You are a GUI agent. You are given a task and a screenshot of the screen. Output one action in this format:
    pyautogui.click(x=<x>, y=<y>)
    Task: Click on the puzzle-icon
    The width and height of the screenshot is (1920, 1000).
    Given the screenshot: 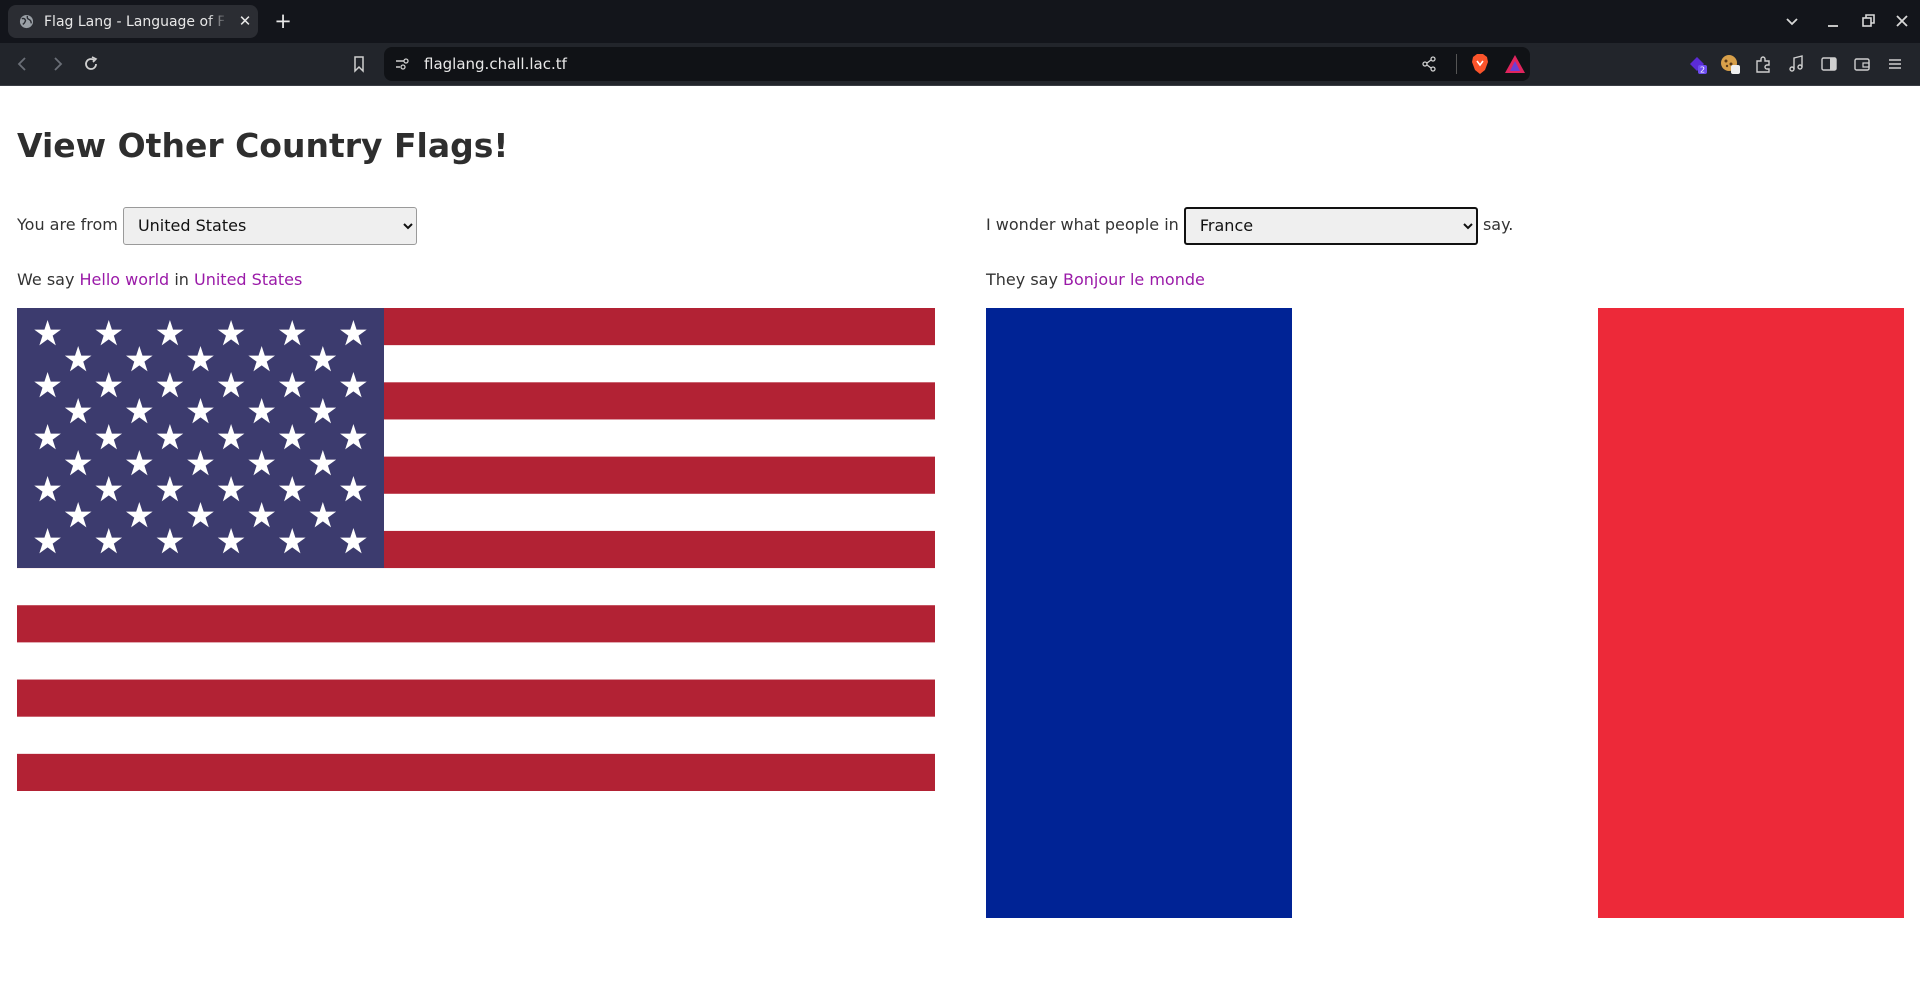 What is the action you would take?
    pyautogui.click(x=1763, y=64)
    